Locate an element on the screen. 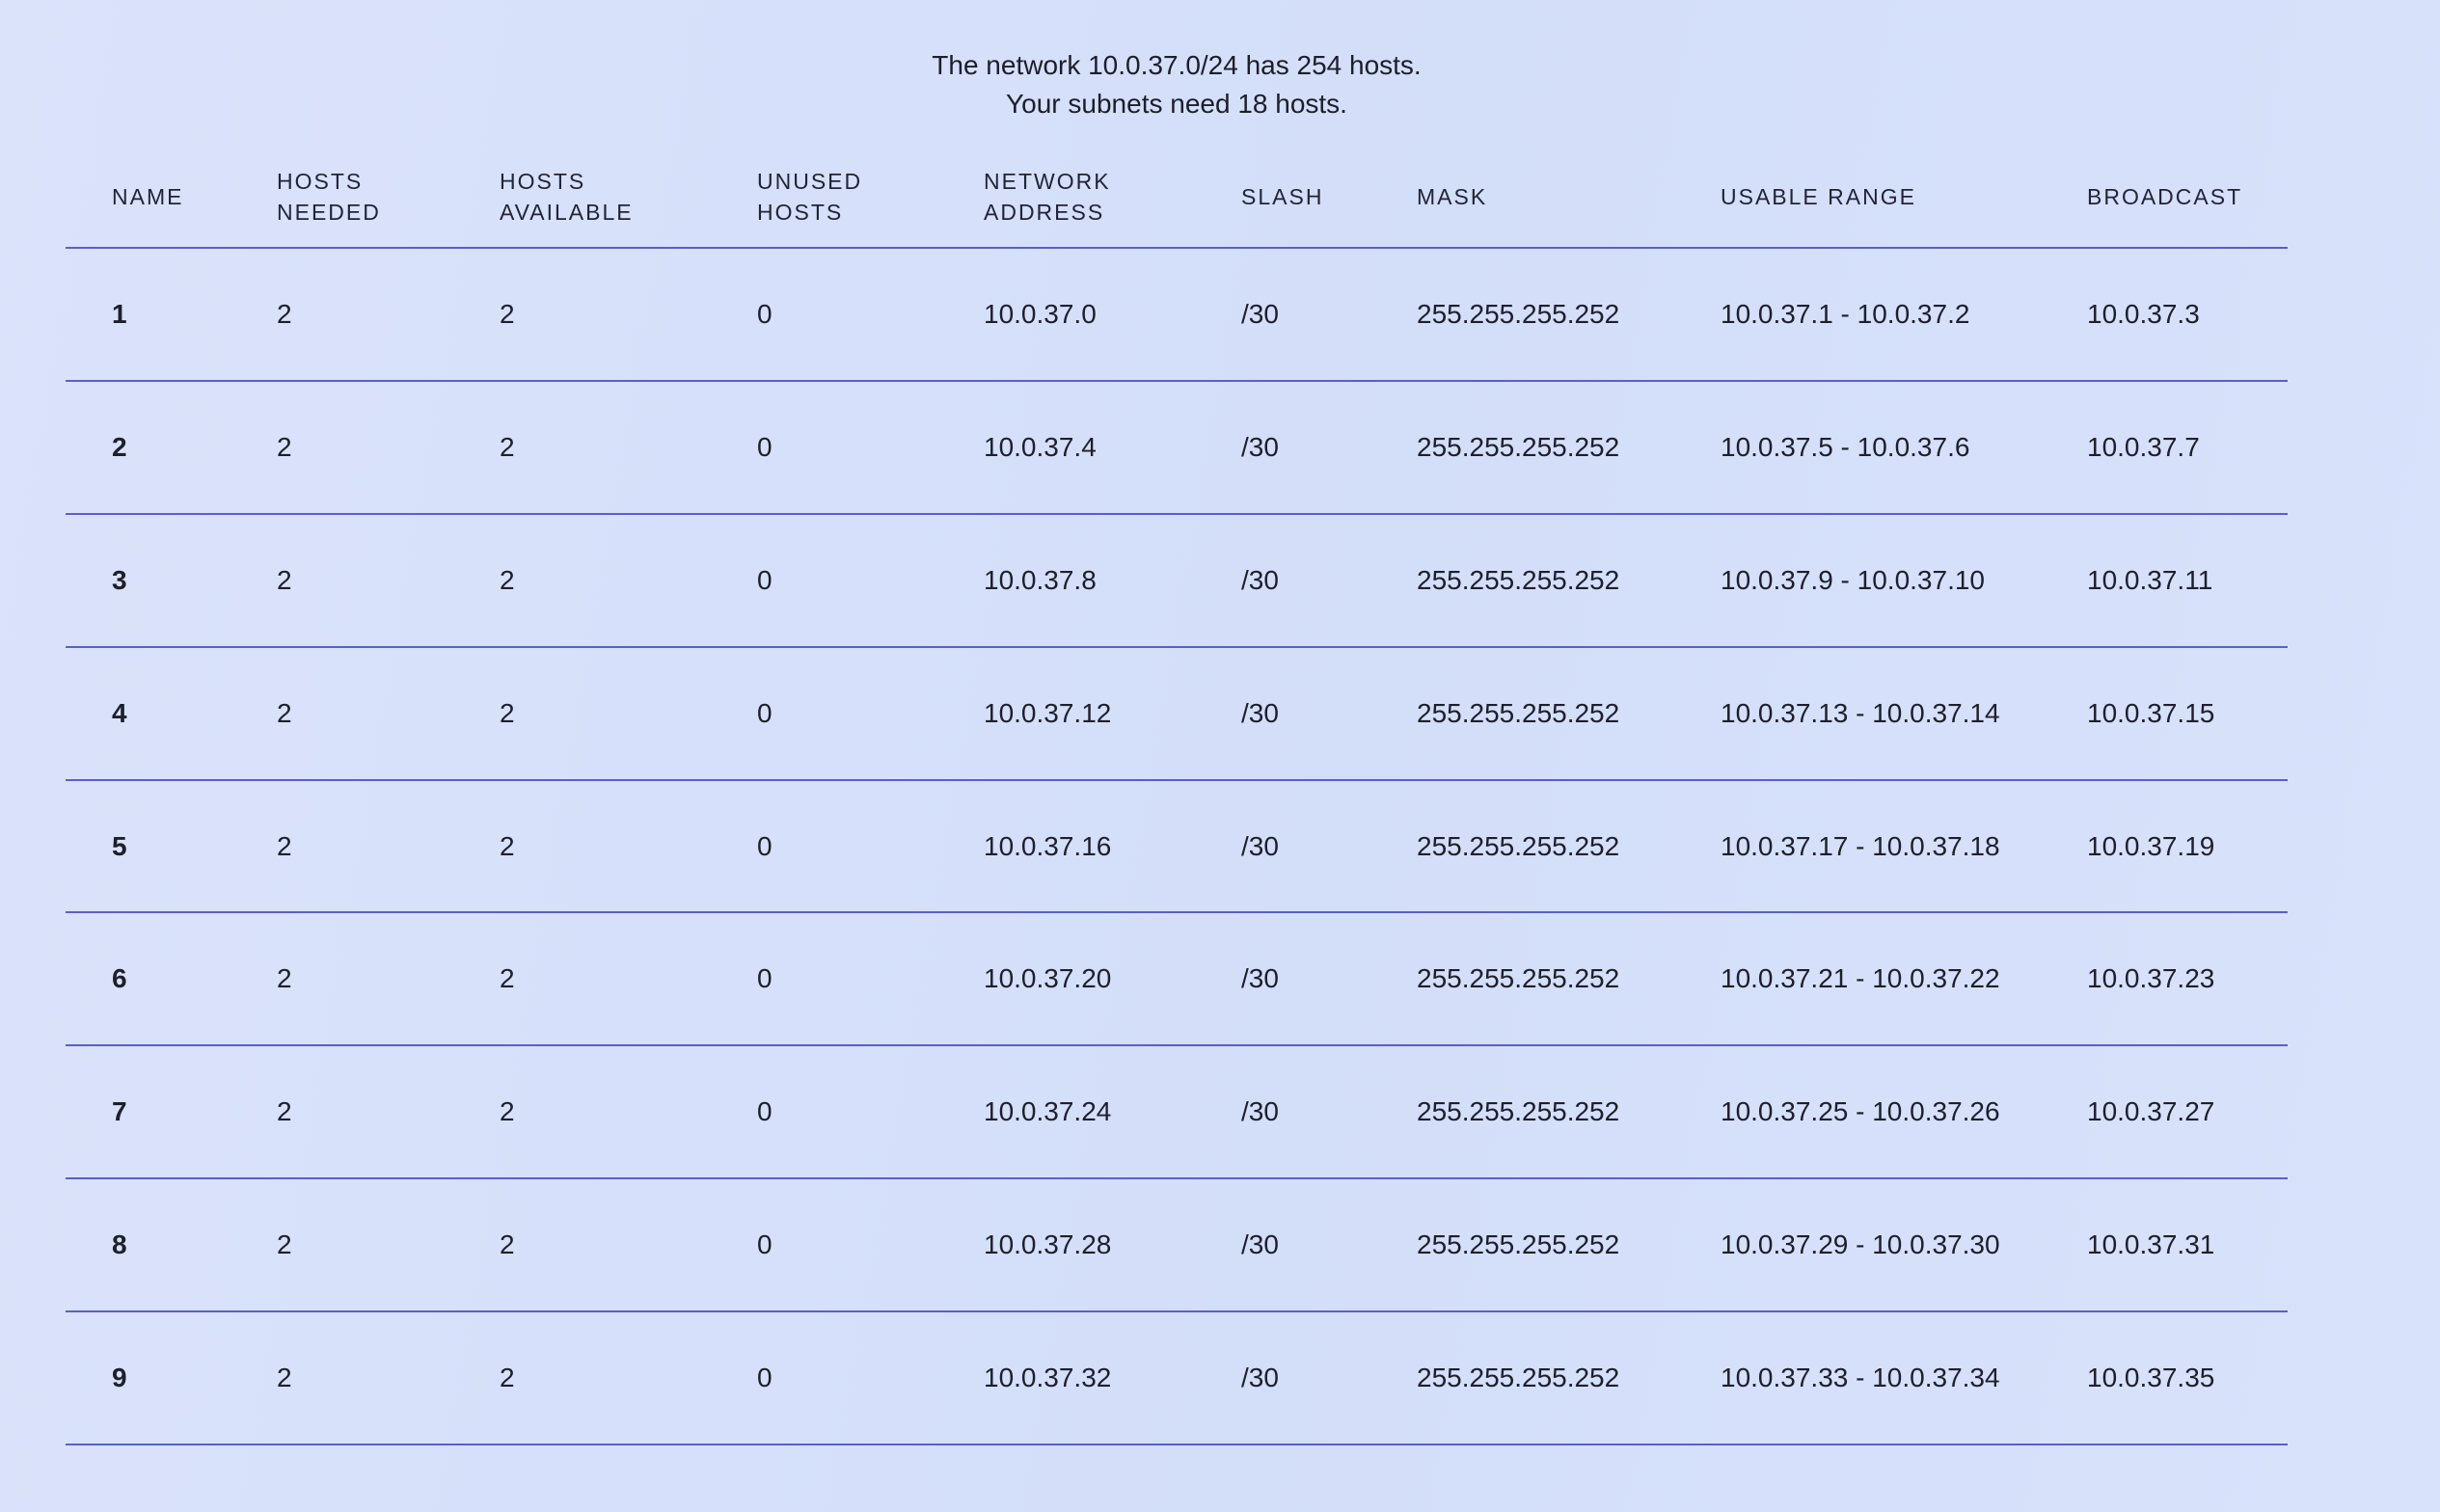  header-usable-range: USABLE RANGE is located at coordinates (1818, 196).